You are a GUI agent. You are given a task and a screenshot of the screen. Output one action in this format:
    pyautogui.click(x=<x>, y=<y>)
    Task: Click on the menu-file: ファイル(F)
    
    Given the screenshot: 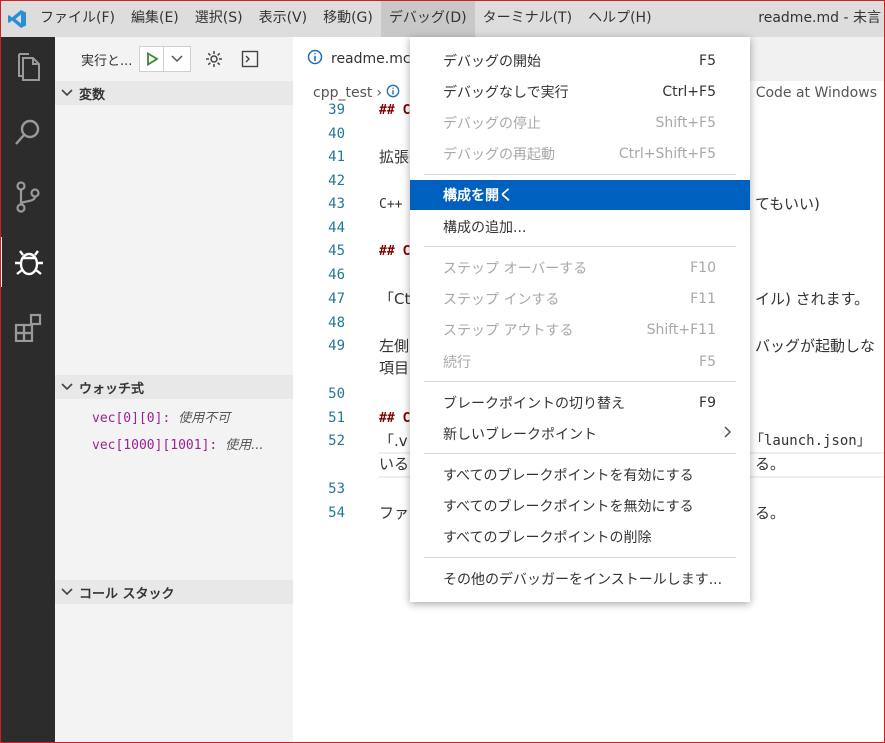 What is the action you would take?
    pyautogui.click(x=77, y=18)
    